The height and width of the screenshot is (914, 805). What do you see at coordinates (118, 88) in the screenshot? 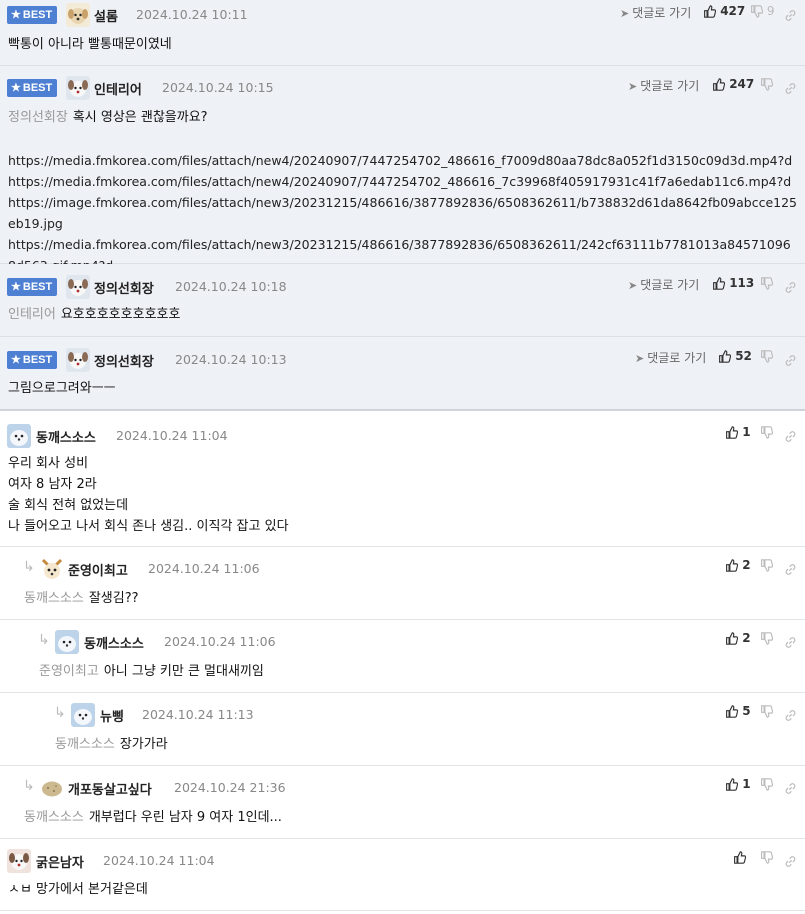
I see `comment-author: 인테리어` at bounding box center [118, 88].